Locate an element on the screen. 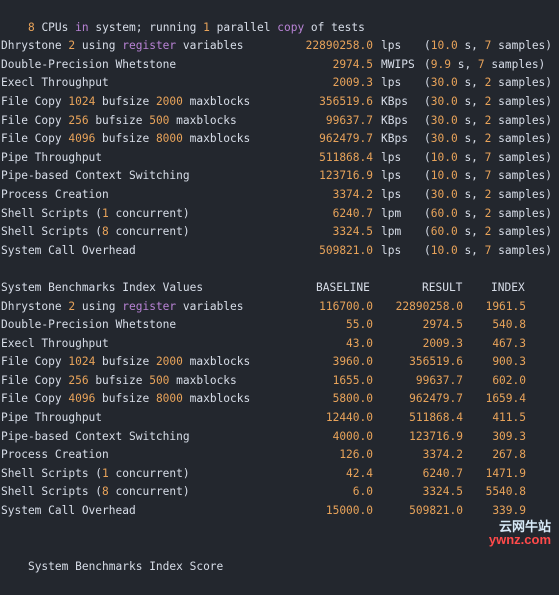 This screenshot has height=595, width=559. name-part: 1 is located at coordinates (105, 473).